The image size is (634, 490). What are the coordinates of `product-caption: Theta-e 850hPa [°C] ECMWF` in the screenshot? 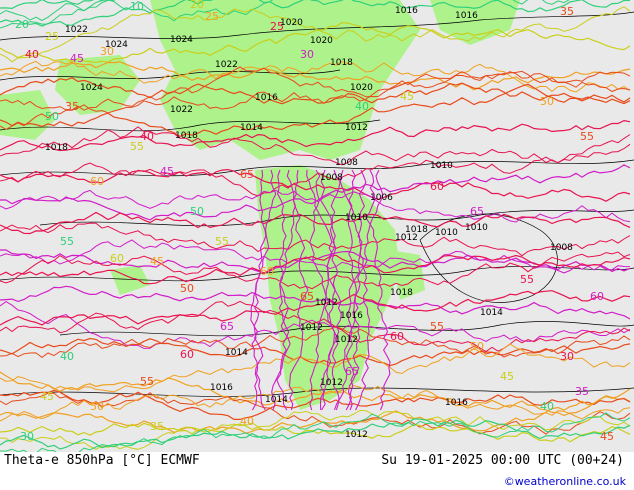 It's located at (102, 460).